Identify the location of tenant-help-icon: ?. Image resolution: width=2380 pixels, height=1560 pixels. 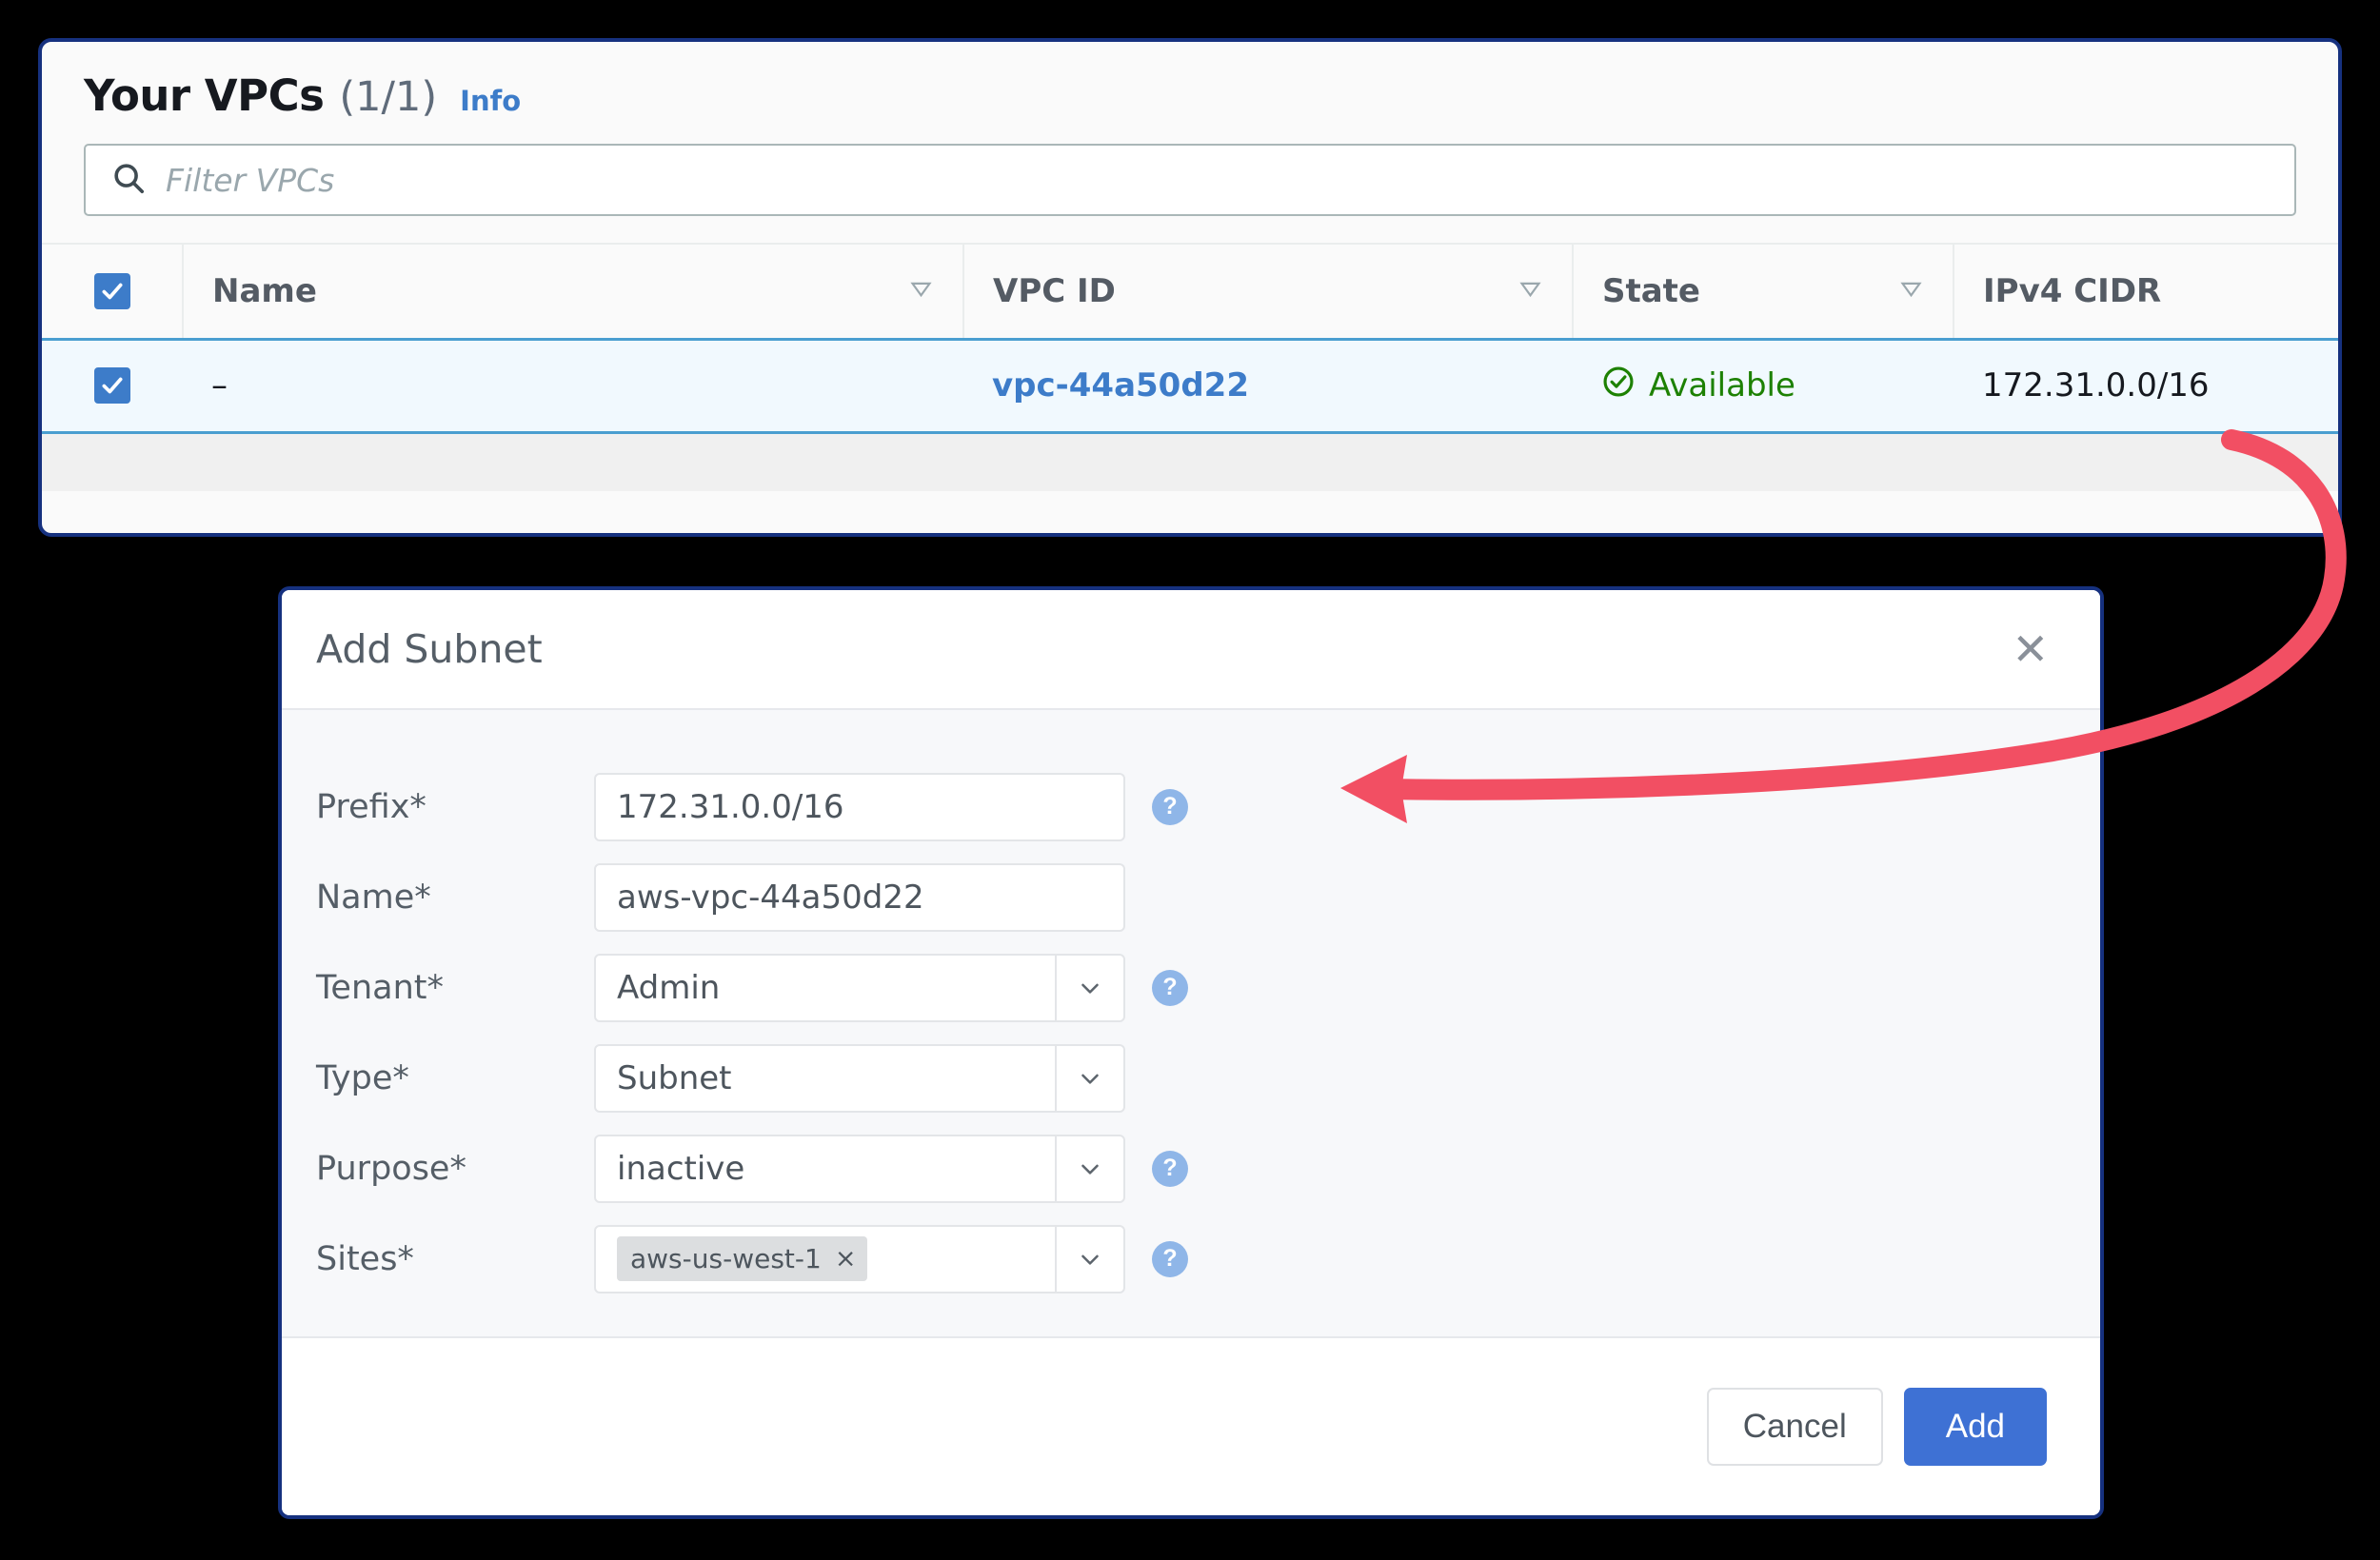
(1170, 988).